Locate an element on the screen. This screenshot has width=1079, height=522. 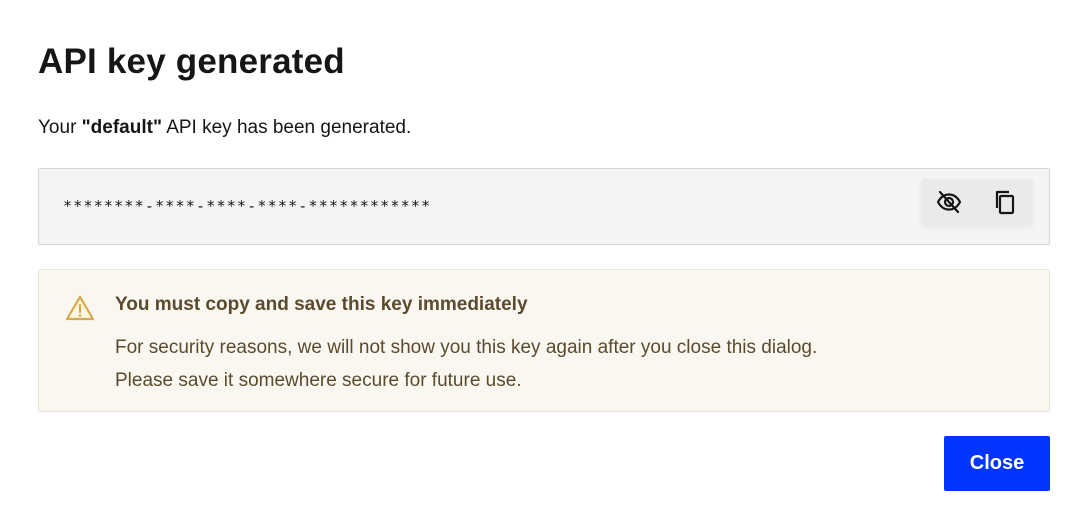
api-key-field: ********-****-****-****-************ is located at coordinates (544, 206).